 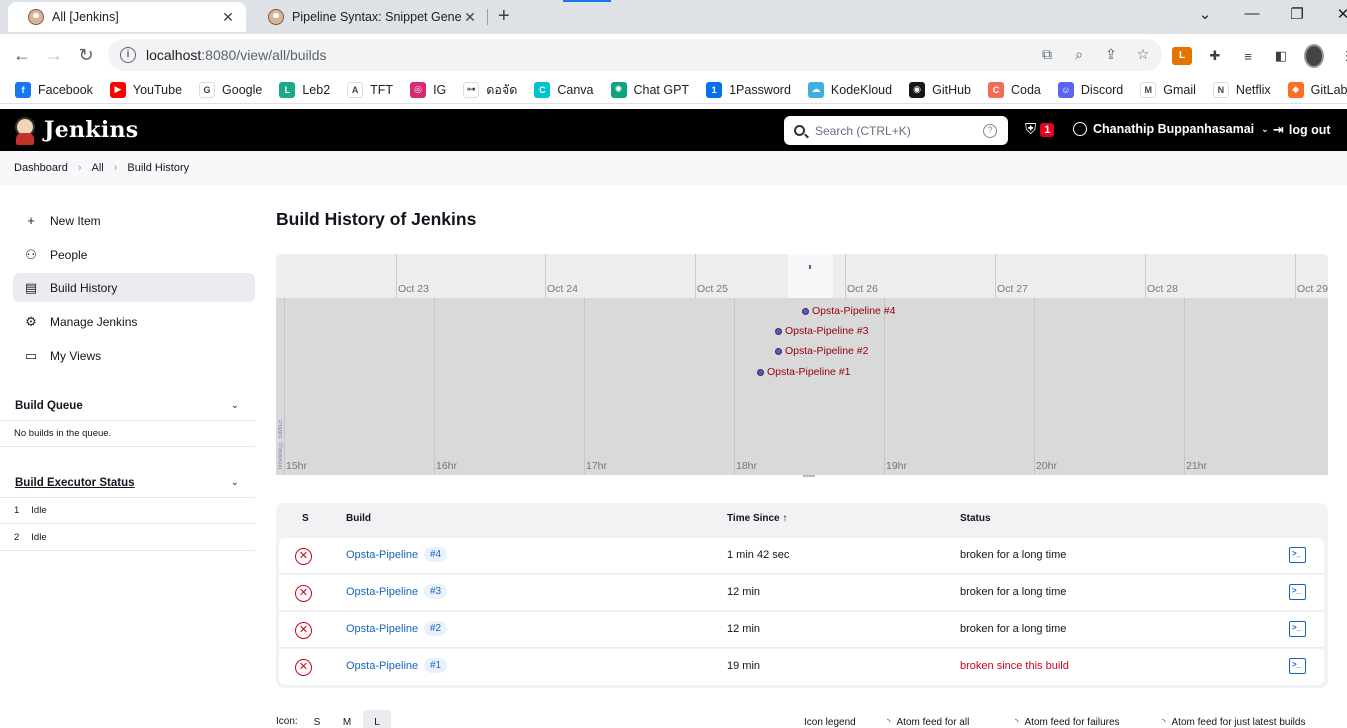 What do you see at coordinates (821, 351) in the screenshot?
I see `timeline-event: Opsta-Pipeline #2` at bounding box center [821, 351].